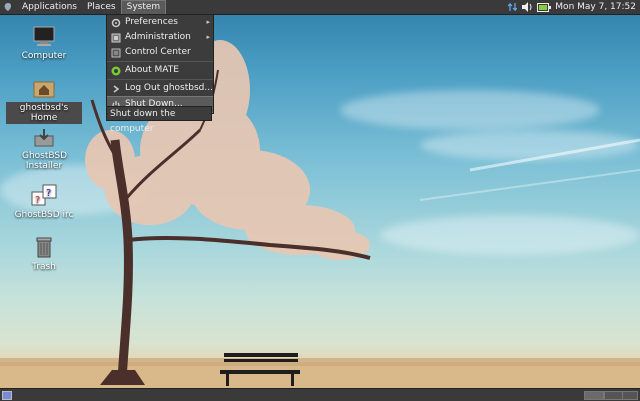 Image resolution: width=640 pixels, height=401 pixels. What do you see at coordinates (44, 101) in the screenshot?
I see `desktop-icon-home: ghostbsd's Home` at bounding box center [44, 101].